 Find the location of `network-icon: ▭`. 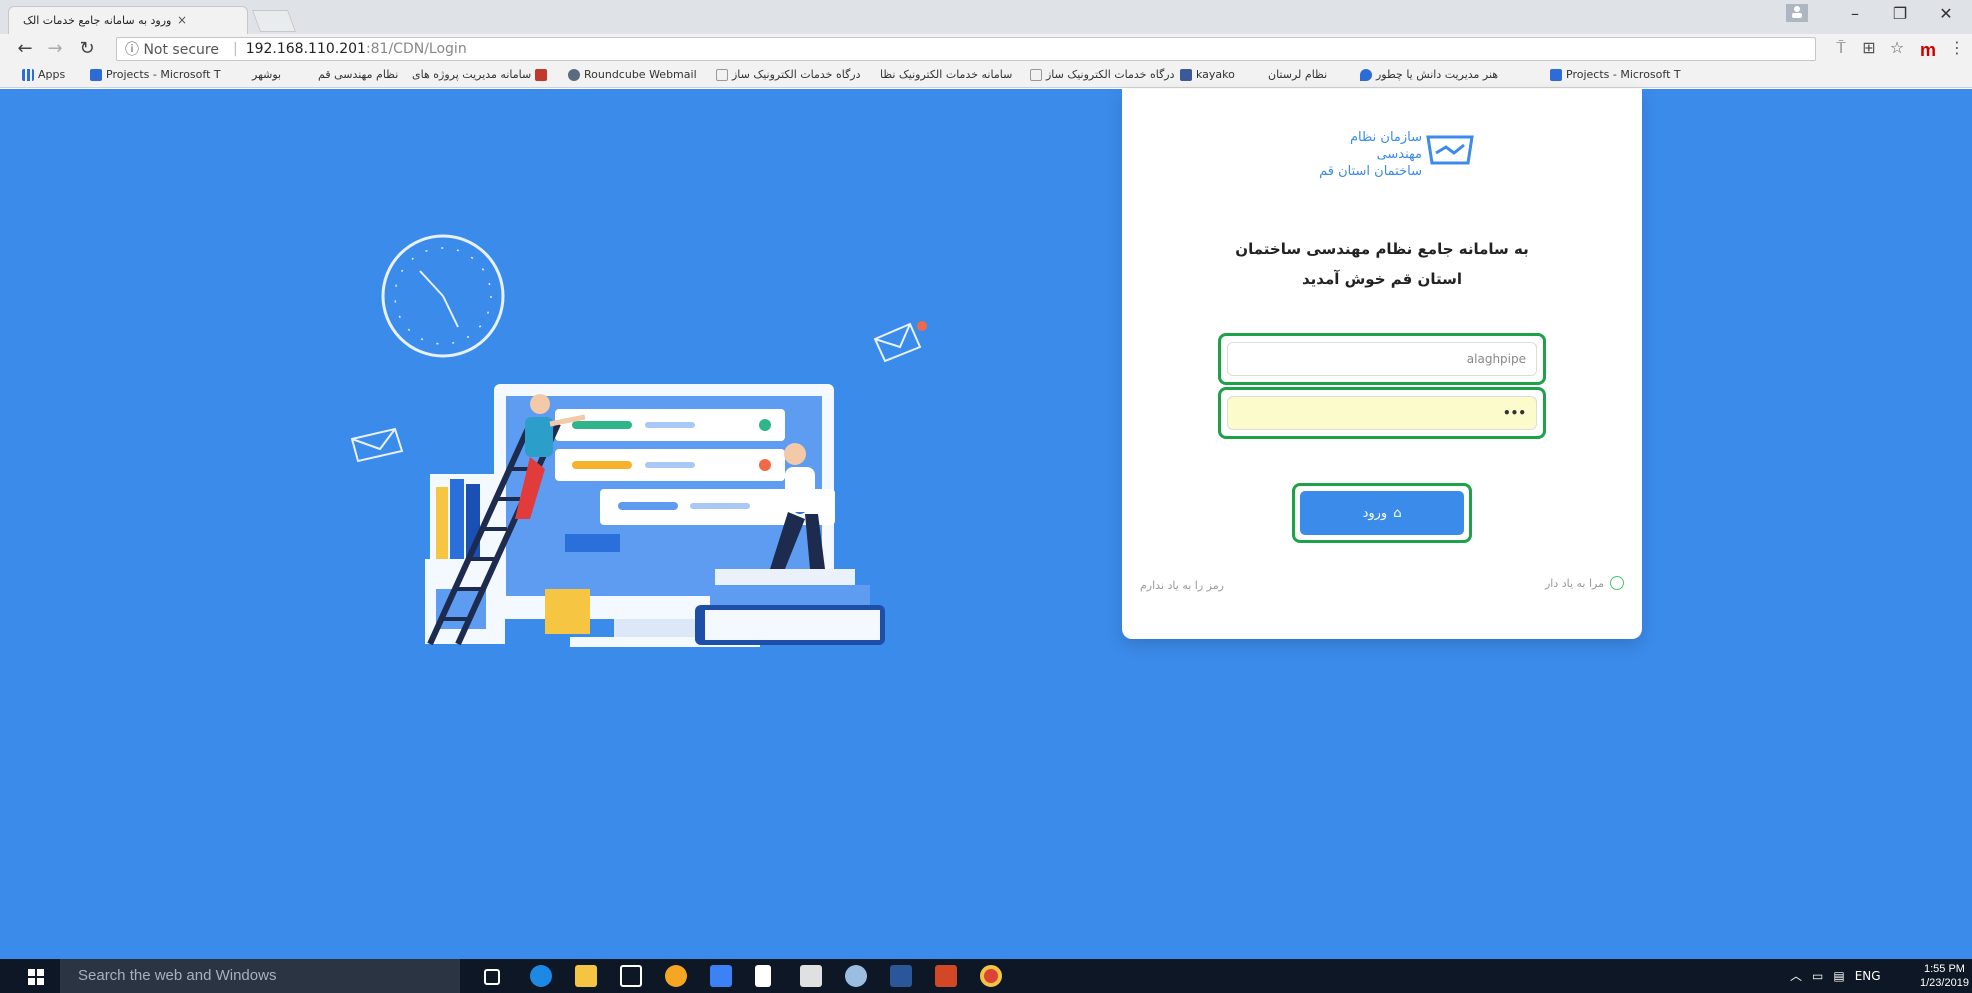

network-icon: ▭ is located at coordinates (1817, 976).